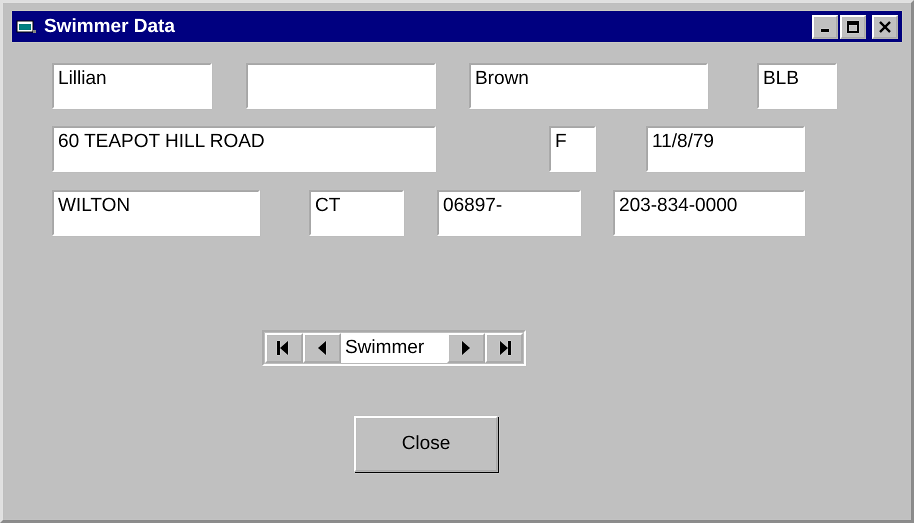 The image size is (914, 523). What do you see at coordinates (341, 86) in the screenshot?
I see `input-field` at bounding box center [341, 86].